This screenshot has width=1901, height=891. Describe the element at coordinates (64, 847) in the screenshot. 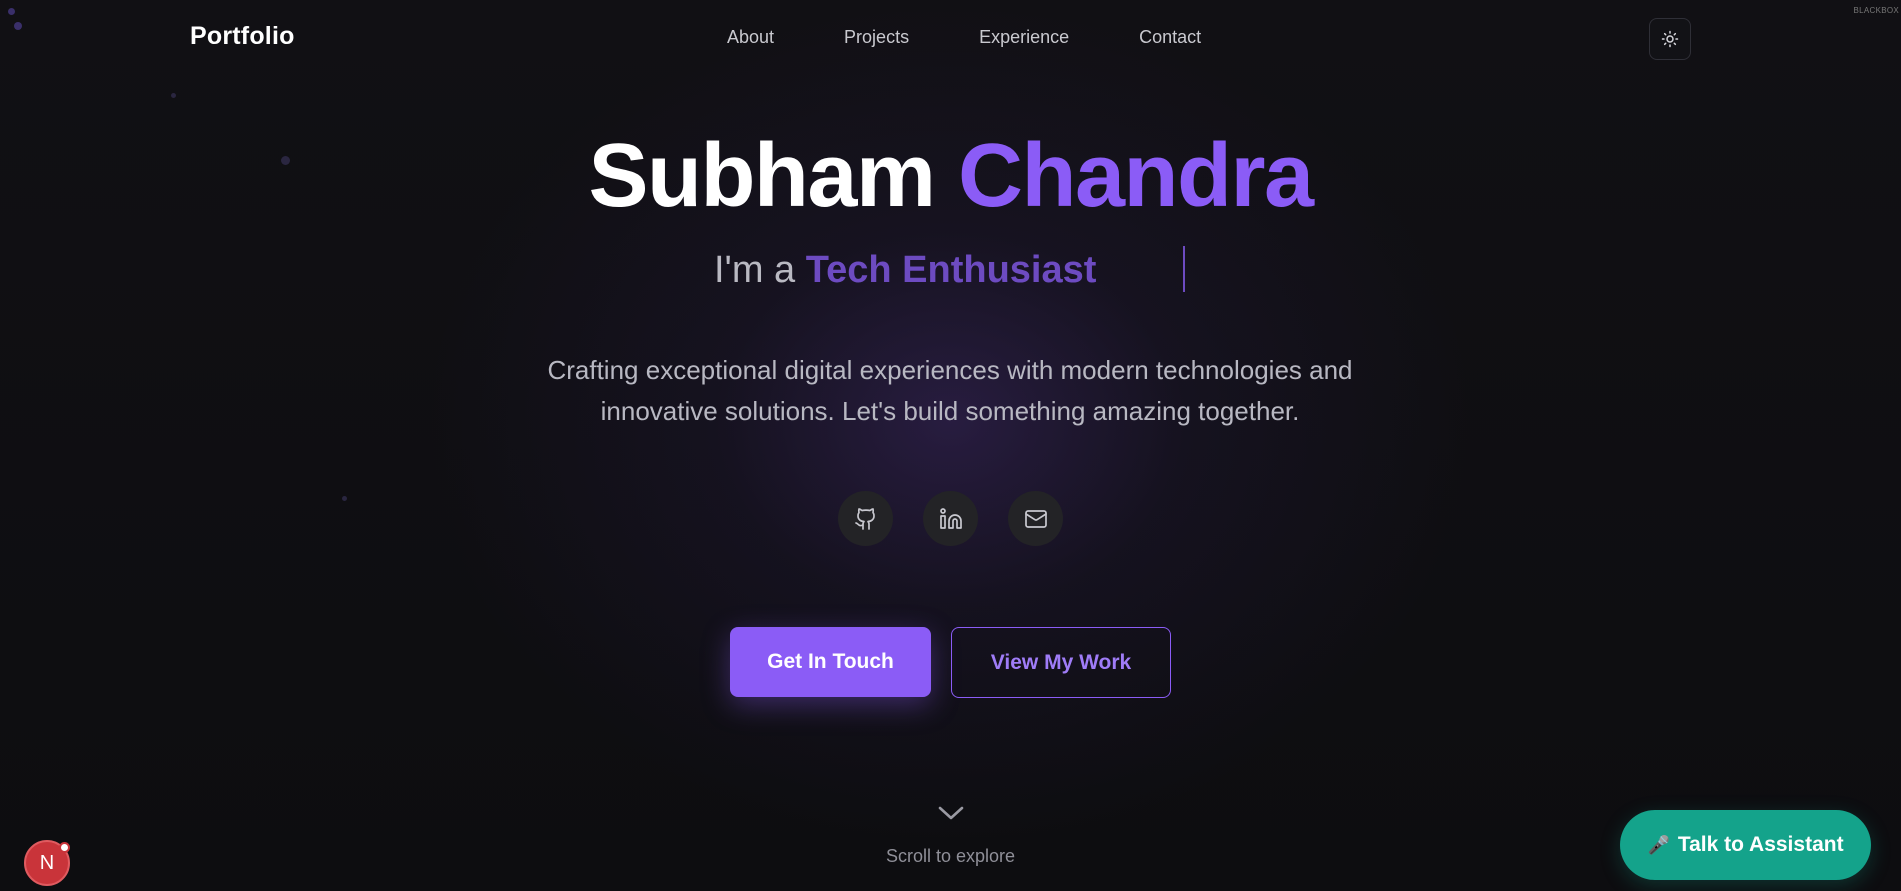

I see `dev-tools-indicator` at that location.